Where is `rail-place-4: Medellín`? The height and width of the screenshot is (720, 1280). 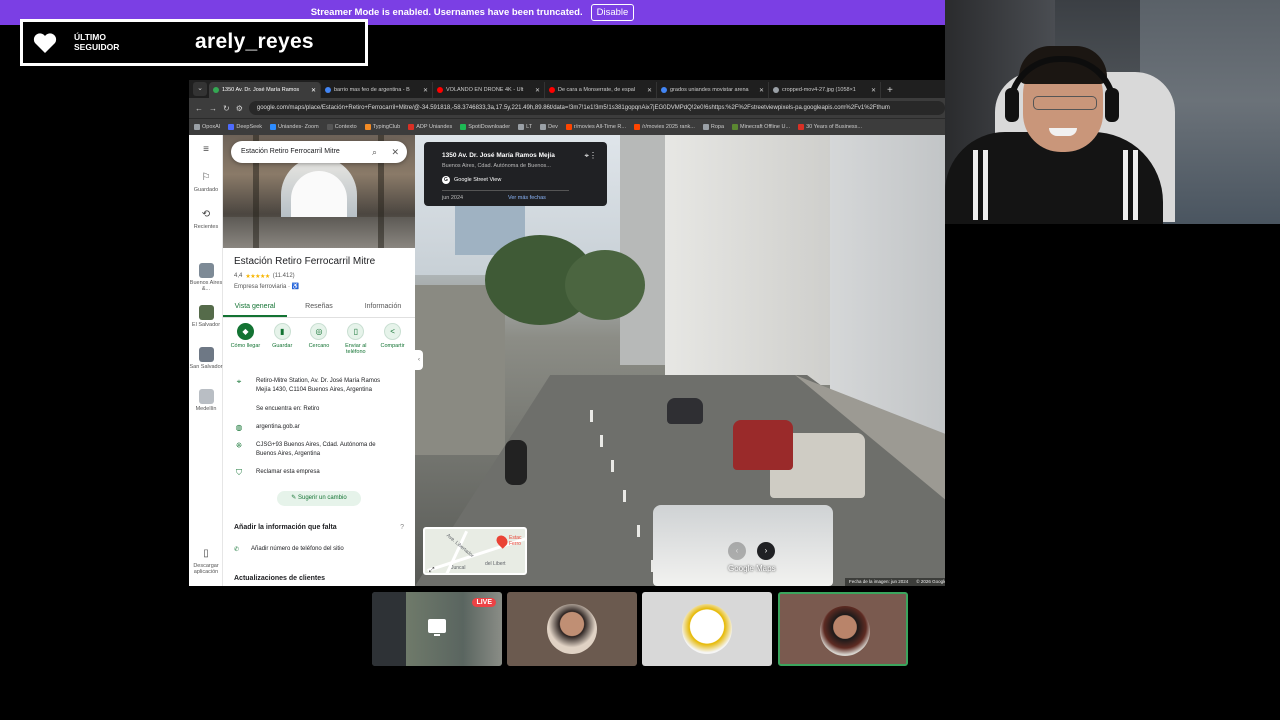 rail-place-4: Medellín is located at coordinates (206, 400).